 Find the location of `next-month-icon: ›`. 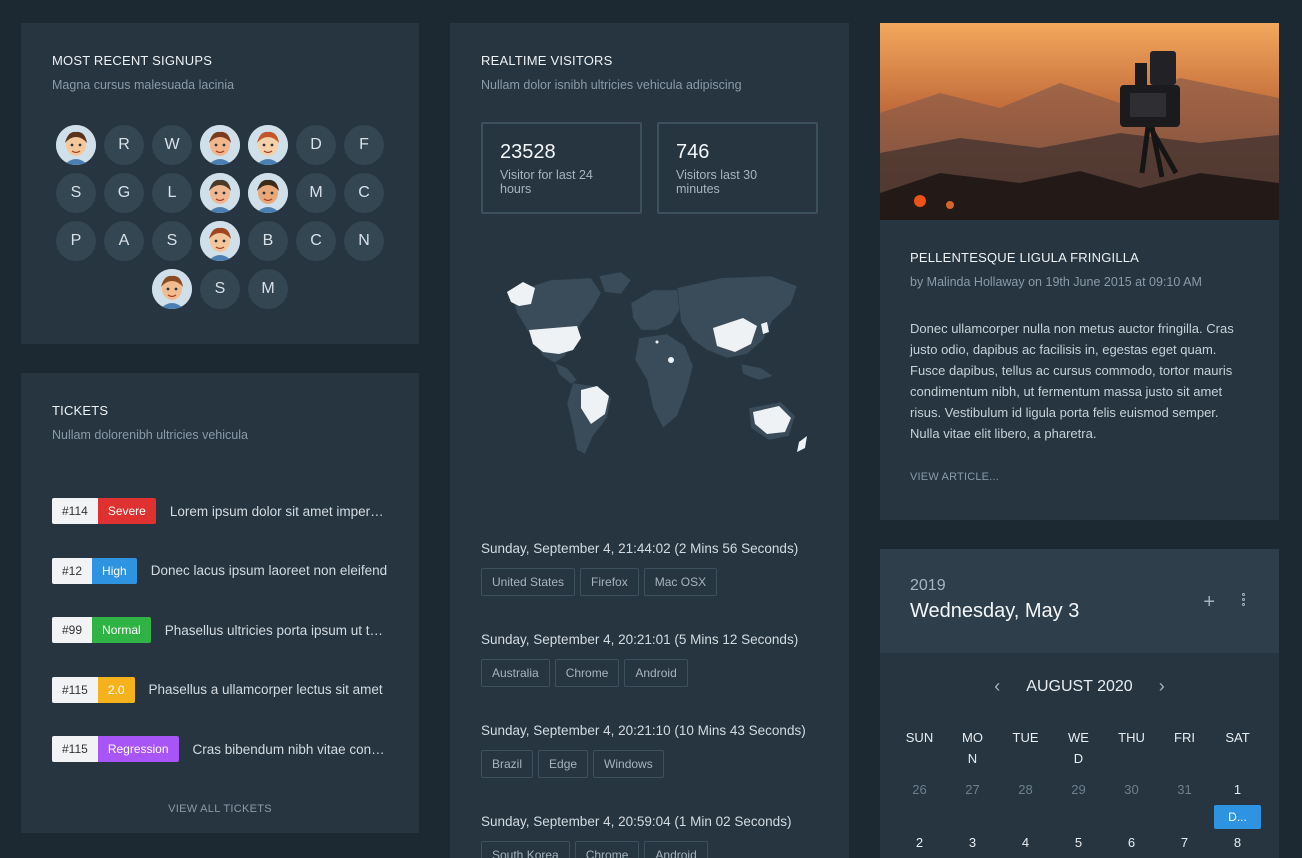

next-month-icon: › is located at coordinates (1162, 686).